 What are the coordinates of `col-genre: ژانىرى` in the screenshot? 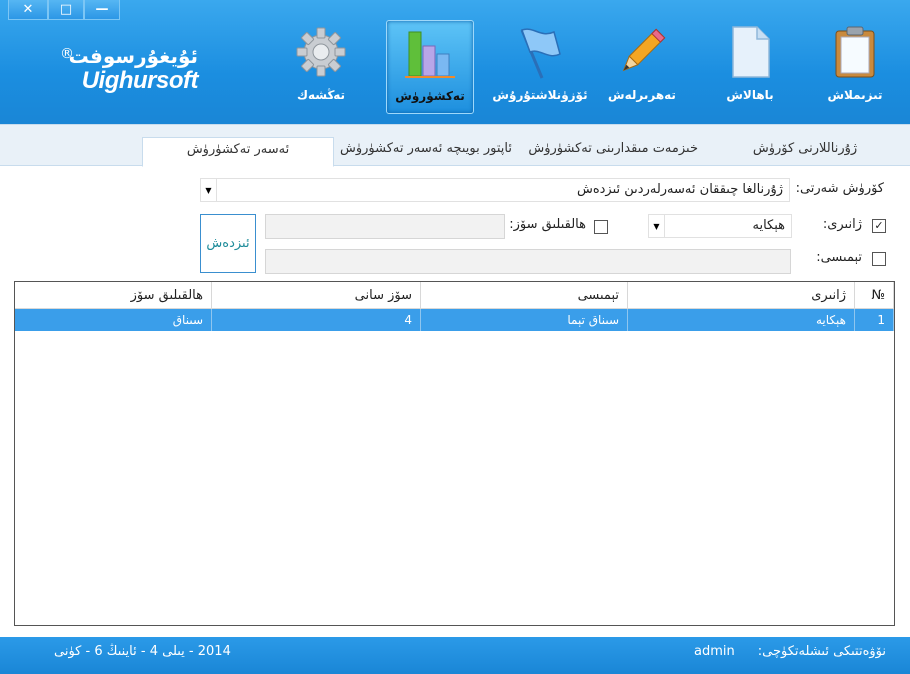 It's located at (741, 295).